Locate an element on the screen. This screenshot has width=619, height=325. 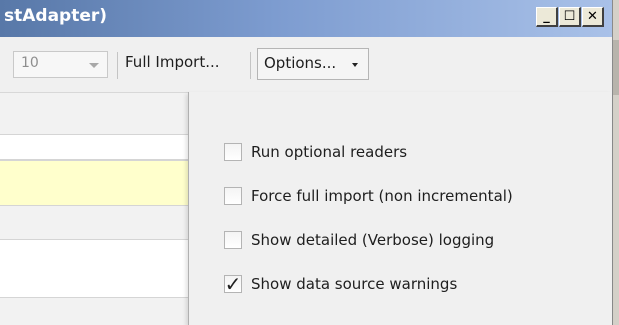
option-force-full-import: Force full import (non incremental) is located at coordinates (368, 196).